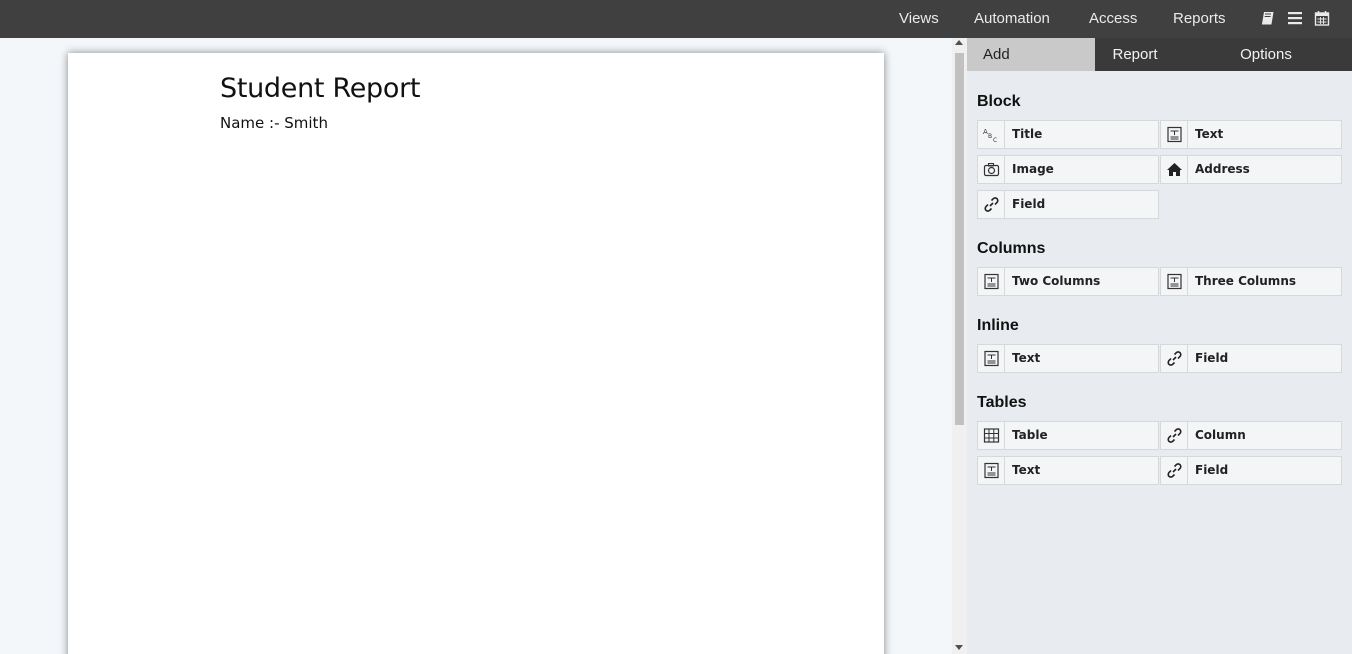  Describe the element at coordinates (1135, 54) in the screenshot. I see `tab-report: Report` at that location.